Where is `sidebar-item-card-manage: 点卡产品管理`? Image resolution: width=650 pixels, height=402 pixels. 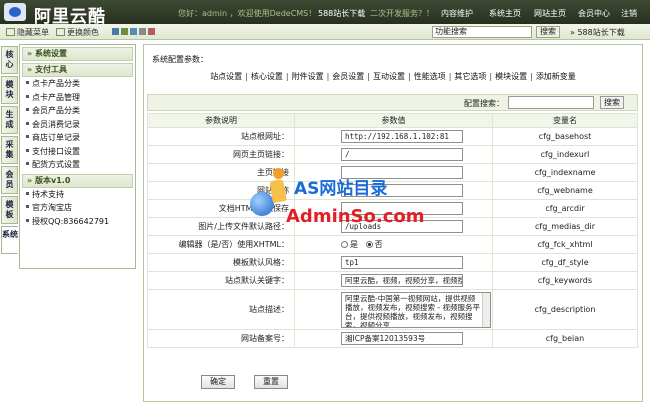 sidebar-item-card-manage: 点卡产品管理 is located at coordinates (77, 98).